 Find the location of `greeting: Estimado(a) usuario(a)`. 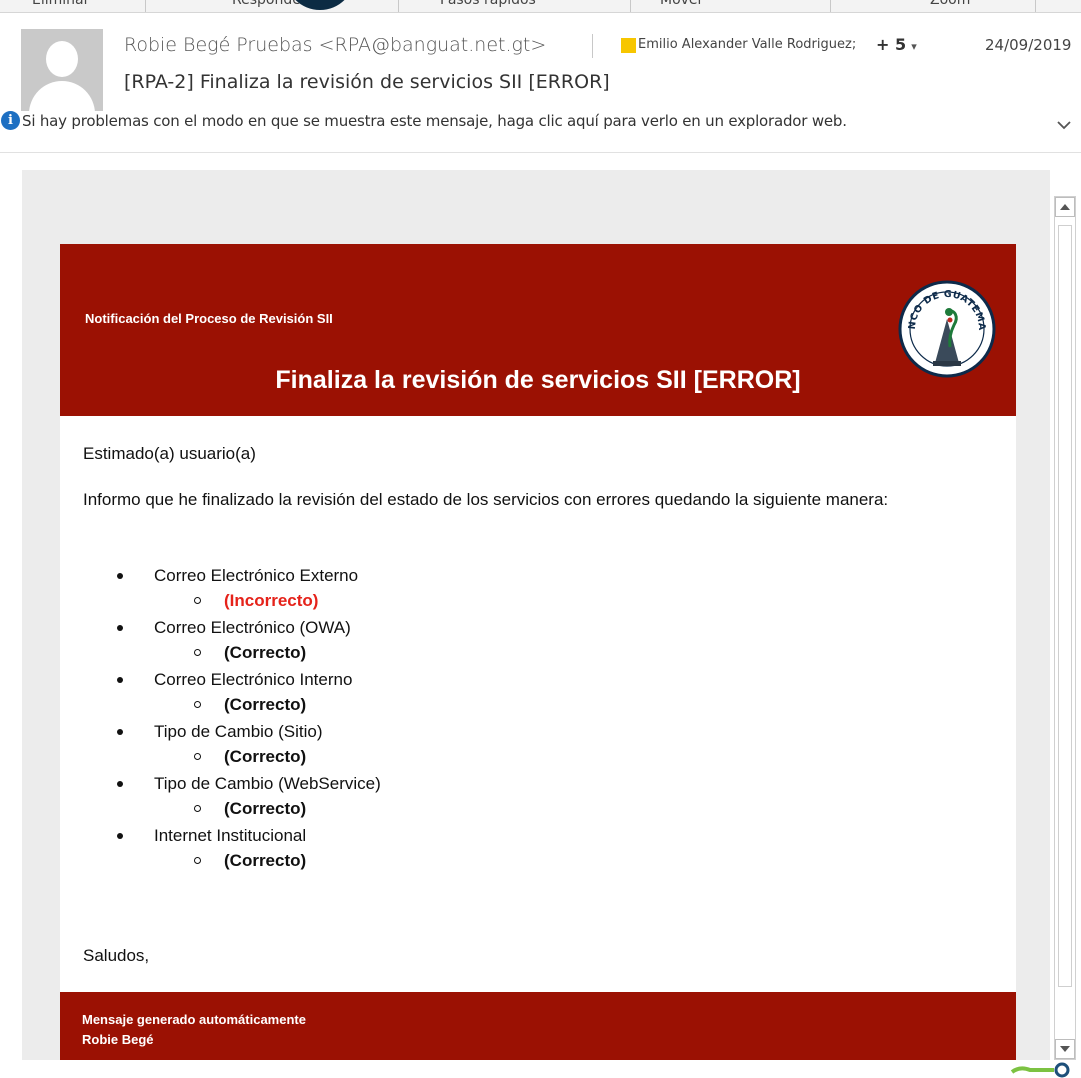

greeting: Estimado(a) usuario(a) is located at coordinates (169, 453).